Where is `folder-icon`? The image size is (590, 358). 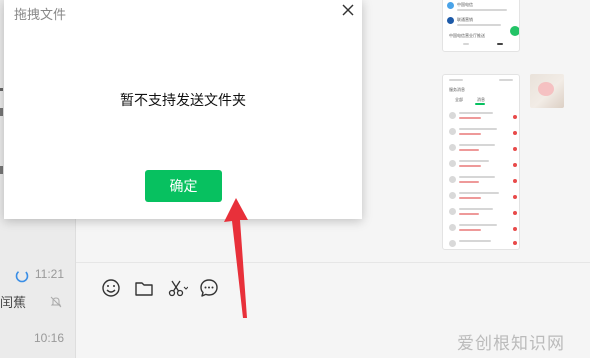
folder-icon is located at coordinates (144, 288).